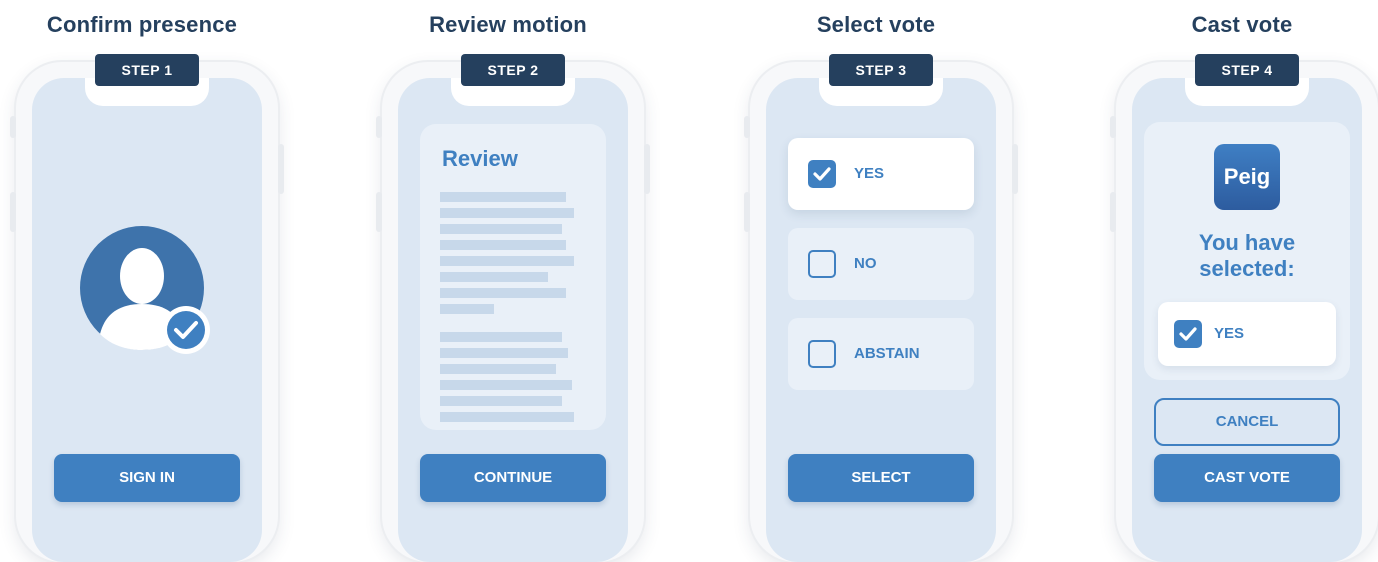 The image size is (1378, 562). I want to click on step-title: Review motion, so click(508, 24).